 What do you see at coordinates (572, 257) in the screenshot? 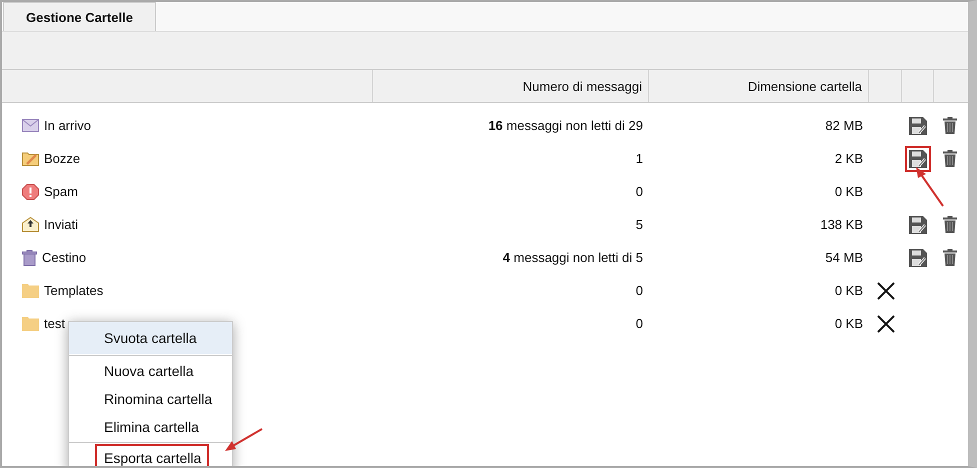
I see `message-count: 4 messaggi non letti di 5` at bounding box center [572, 257].